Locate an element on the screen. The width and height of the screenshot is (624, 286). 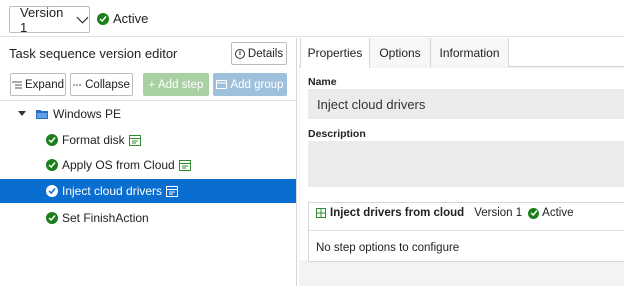
tab-properties: Properties is located at coordinates (335, 53).